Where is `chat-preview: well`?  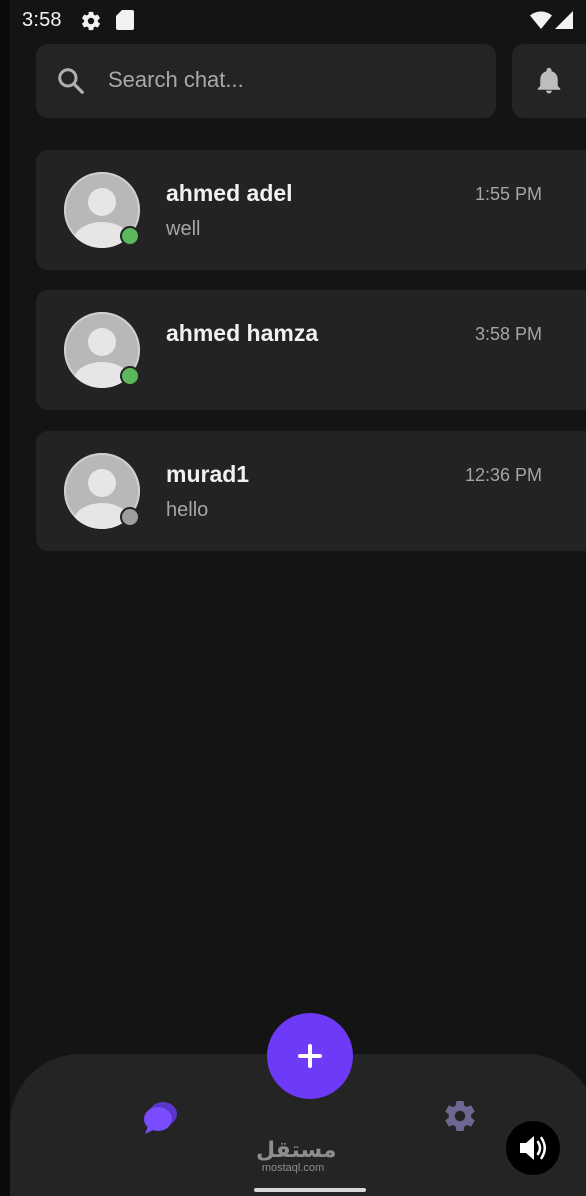 chat-preview: well is located at coordinates (183, 229).